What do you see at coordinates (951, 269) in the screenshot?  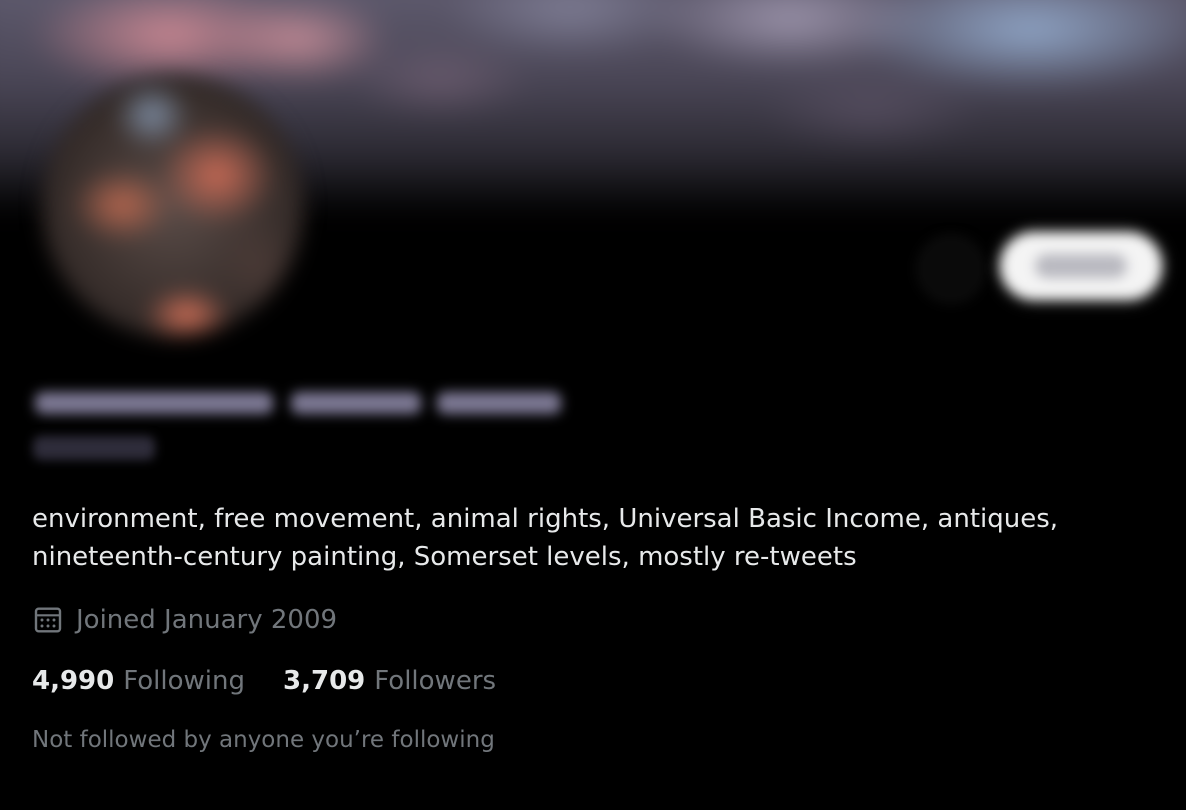 I see `more-options-button` at bounding box center [951, 269].